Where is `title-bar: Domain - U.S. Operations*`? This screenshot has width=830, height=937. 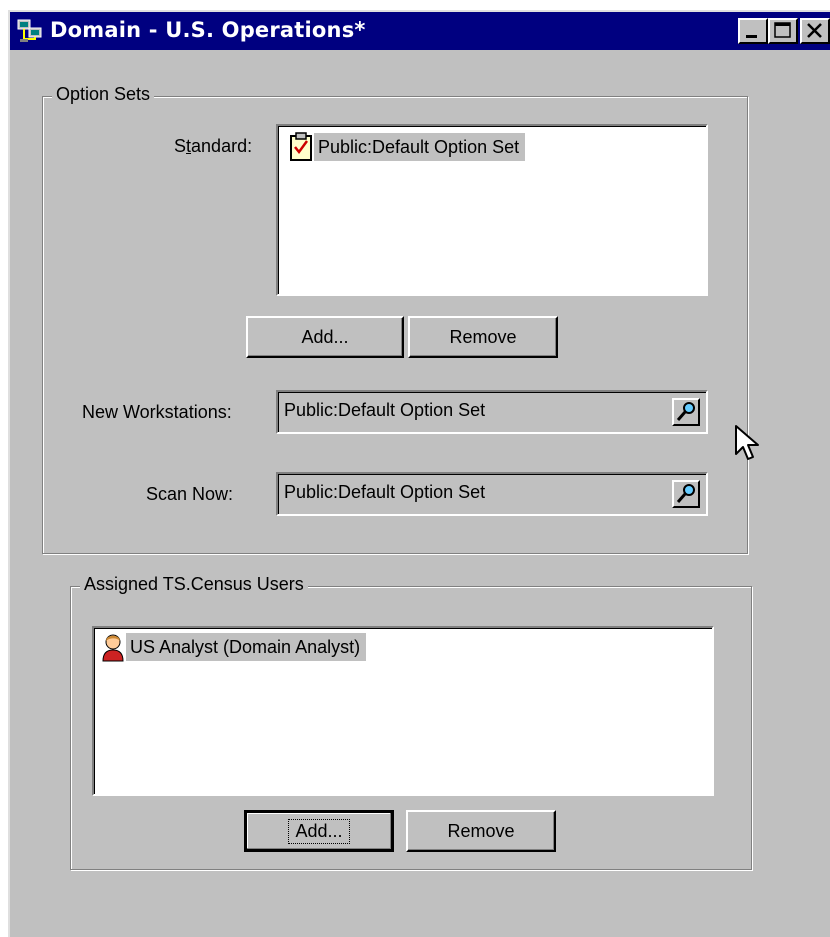
title-bar: Domain - U.S. Operations* is located at coordinates (420, 31).